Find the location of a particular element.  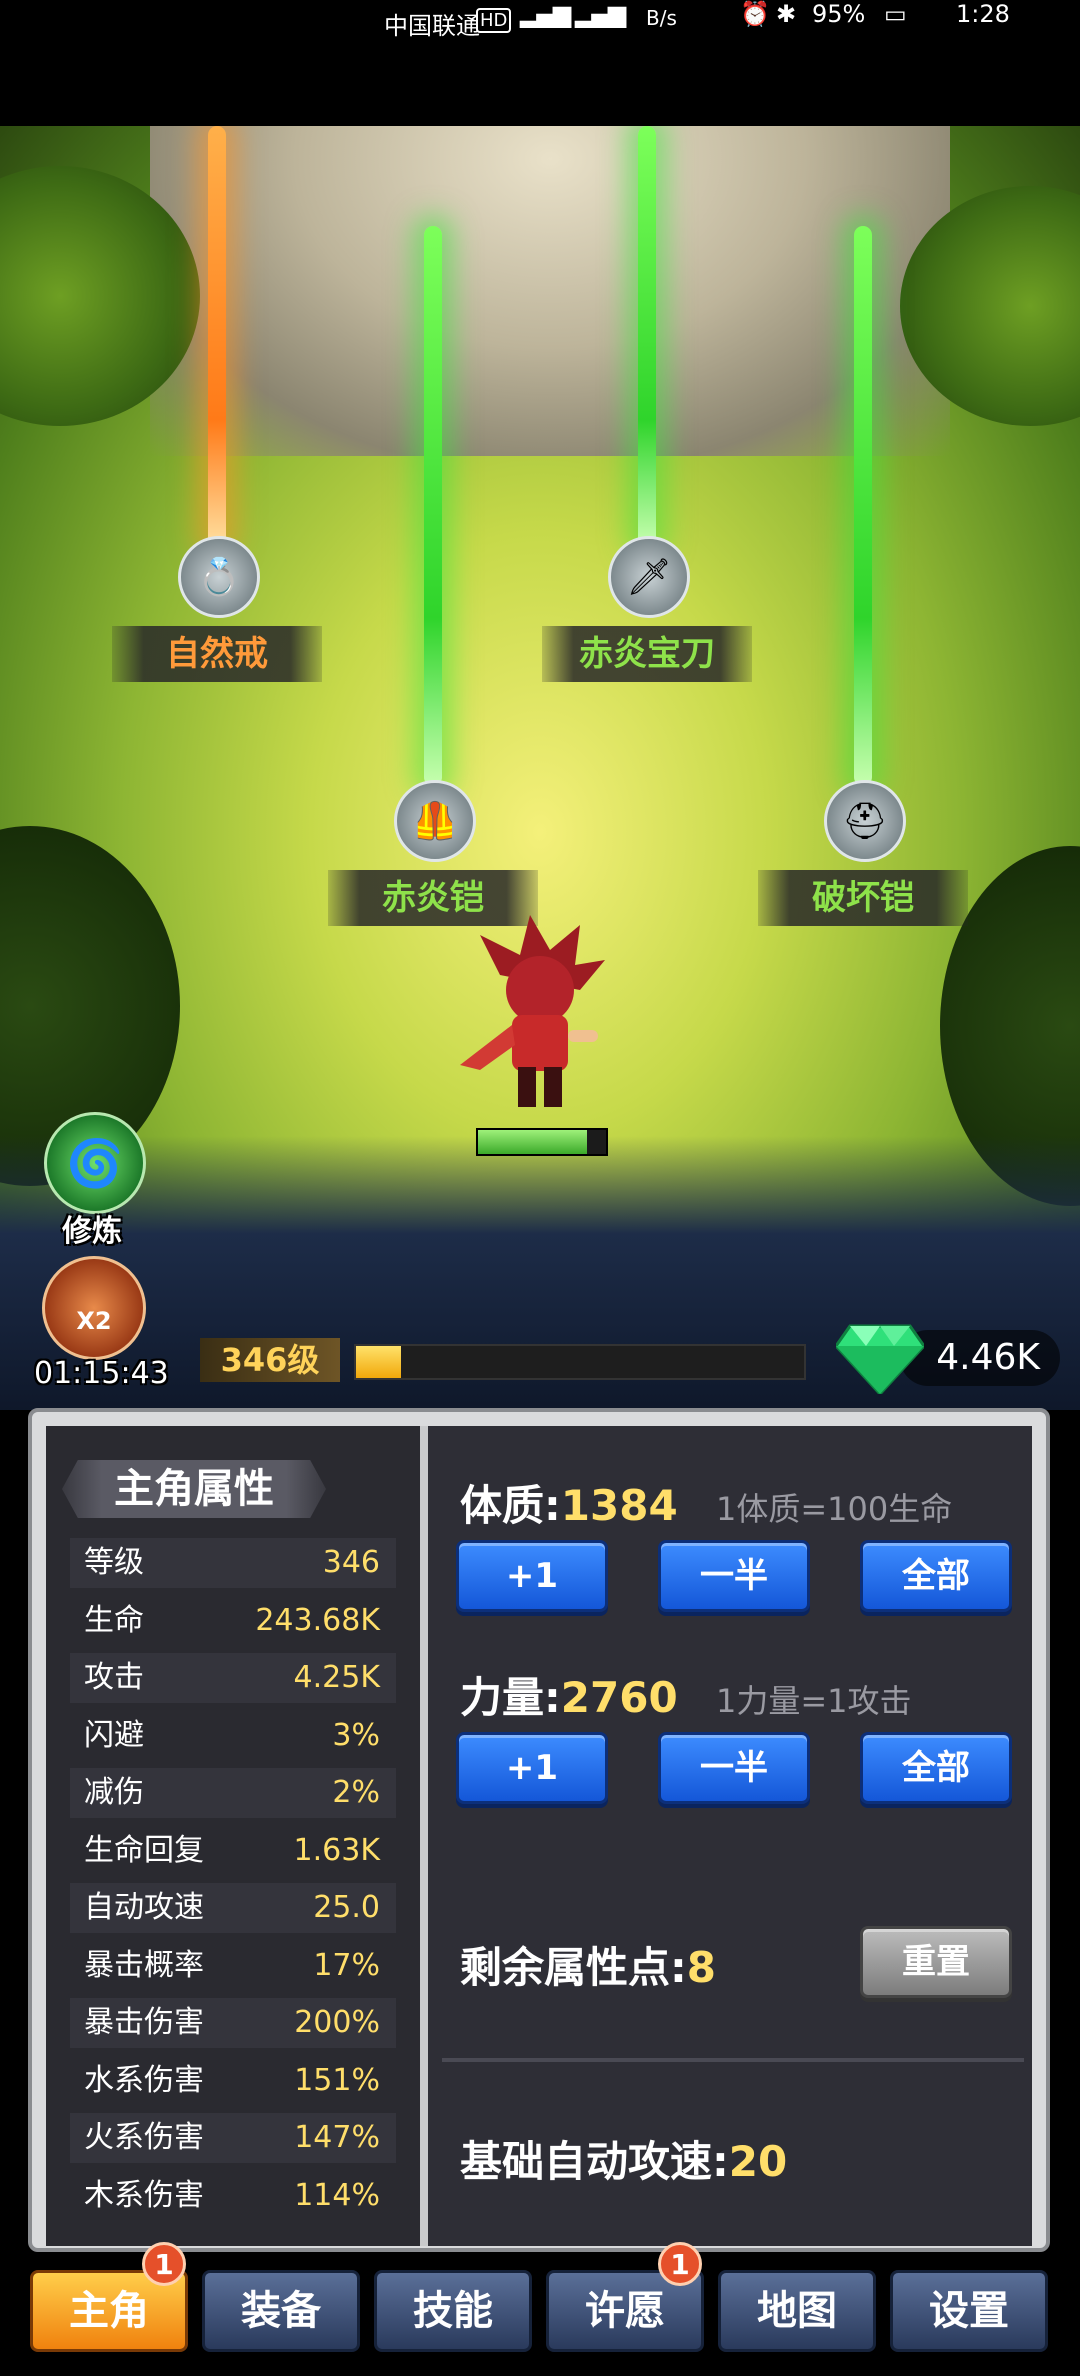

strength-label: 力量: is located at coordinates (510, 1697).